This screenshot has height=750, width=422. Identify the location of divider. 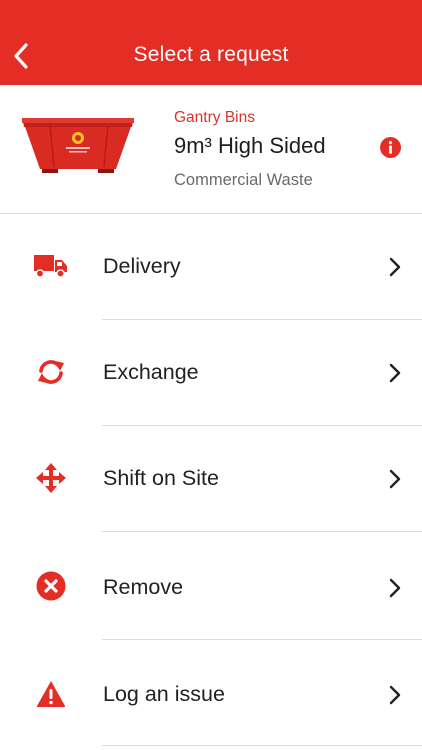
(262, 745).